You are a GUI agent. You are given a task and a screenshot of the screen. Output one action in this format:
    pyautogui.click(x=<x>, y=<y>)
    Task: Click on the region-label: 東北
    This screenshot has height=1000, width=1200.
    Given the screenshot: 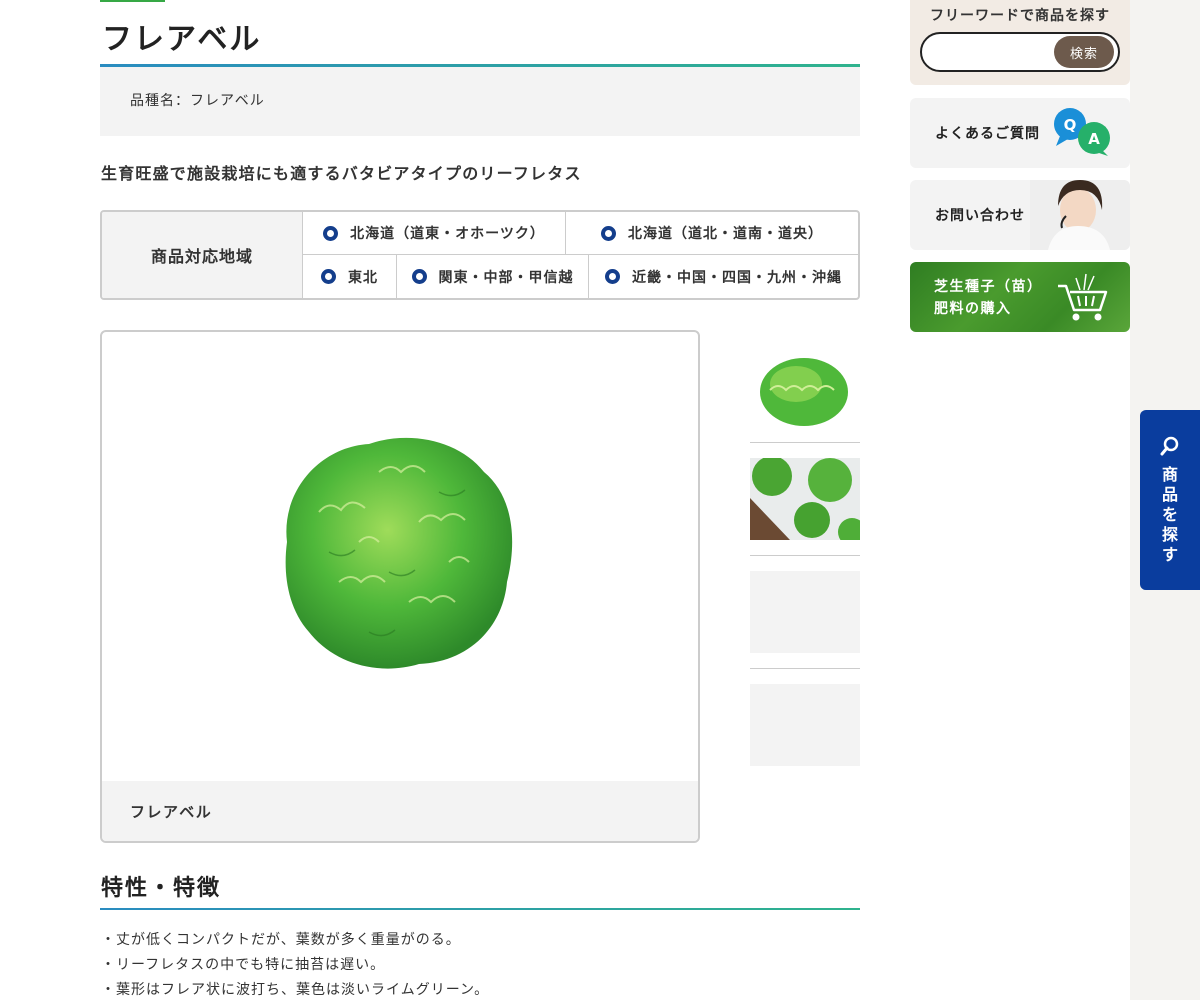 What is the action you would take?
    pyautogui.click(x=363, y=277)
    